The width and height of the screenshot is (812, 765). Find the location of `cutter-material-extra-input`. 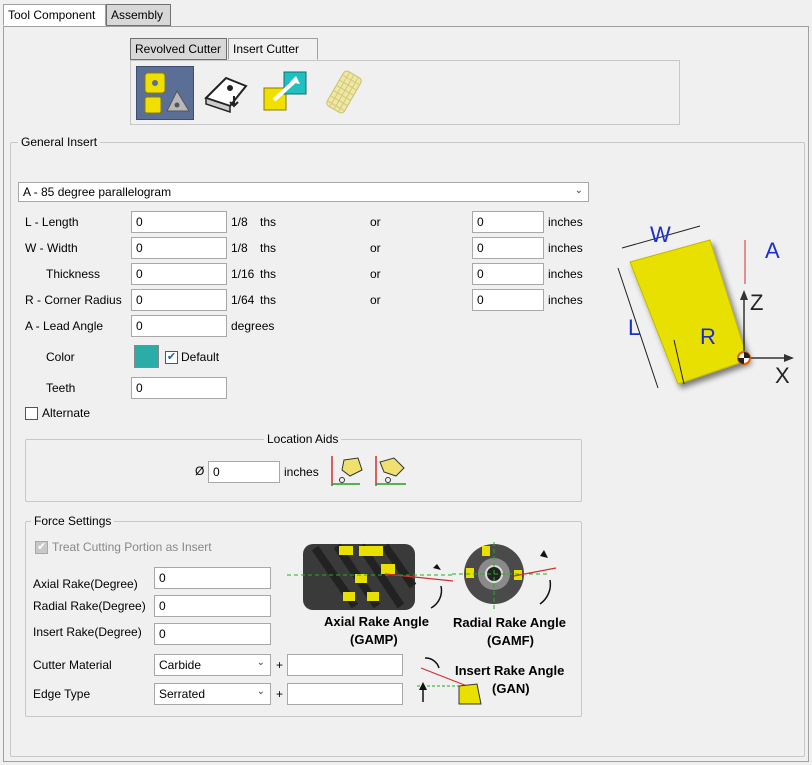

cutter-material-extra-input is located at coordinates (345, 665).